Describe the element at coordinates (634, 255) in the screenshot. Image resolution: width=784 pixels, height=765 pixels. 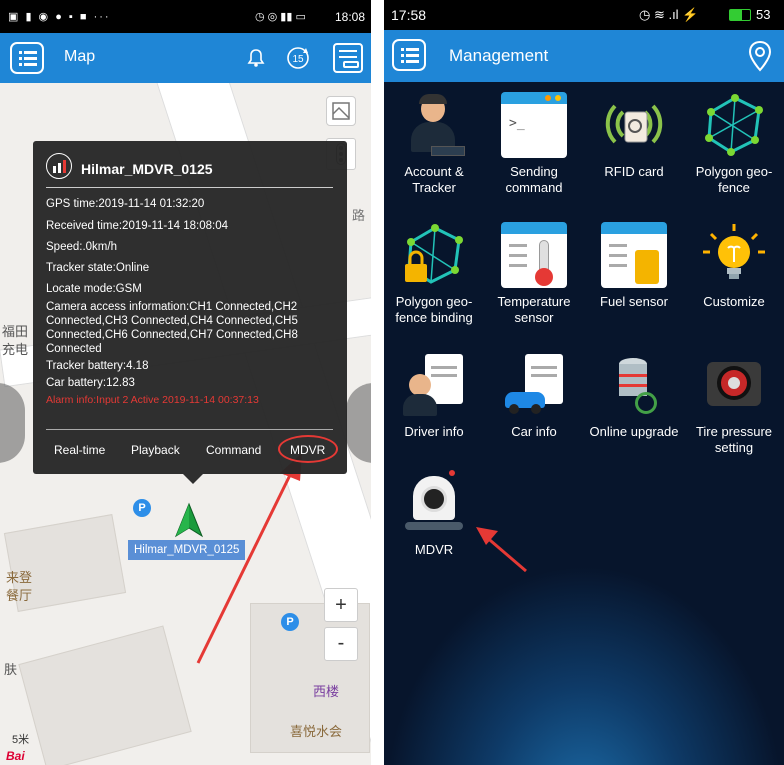
I see `fuel-icon` at that location.